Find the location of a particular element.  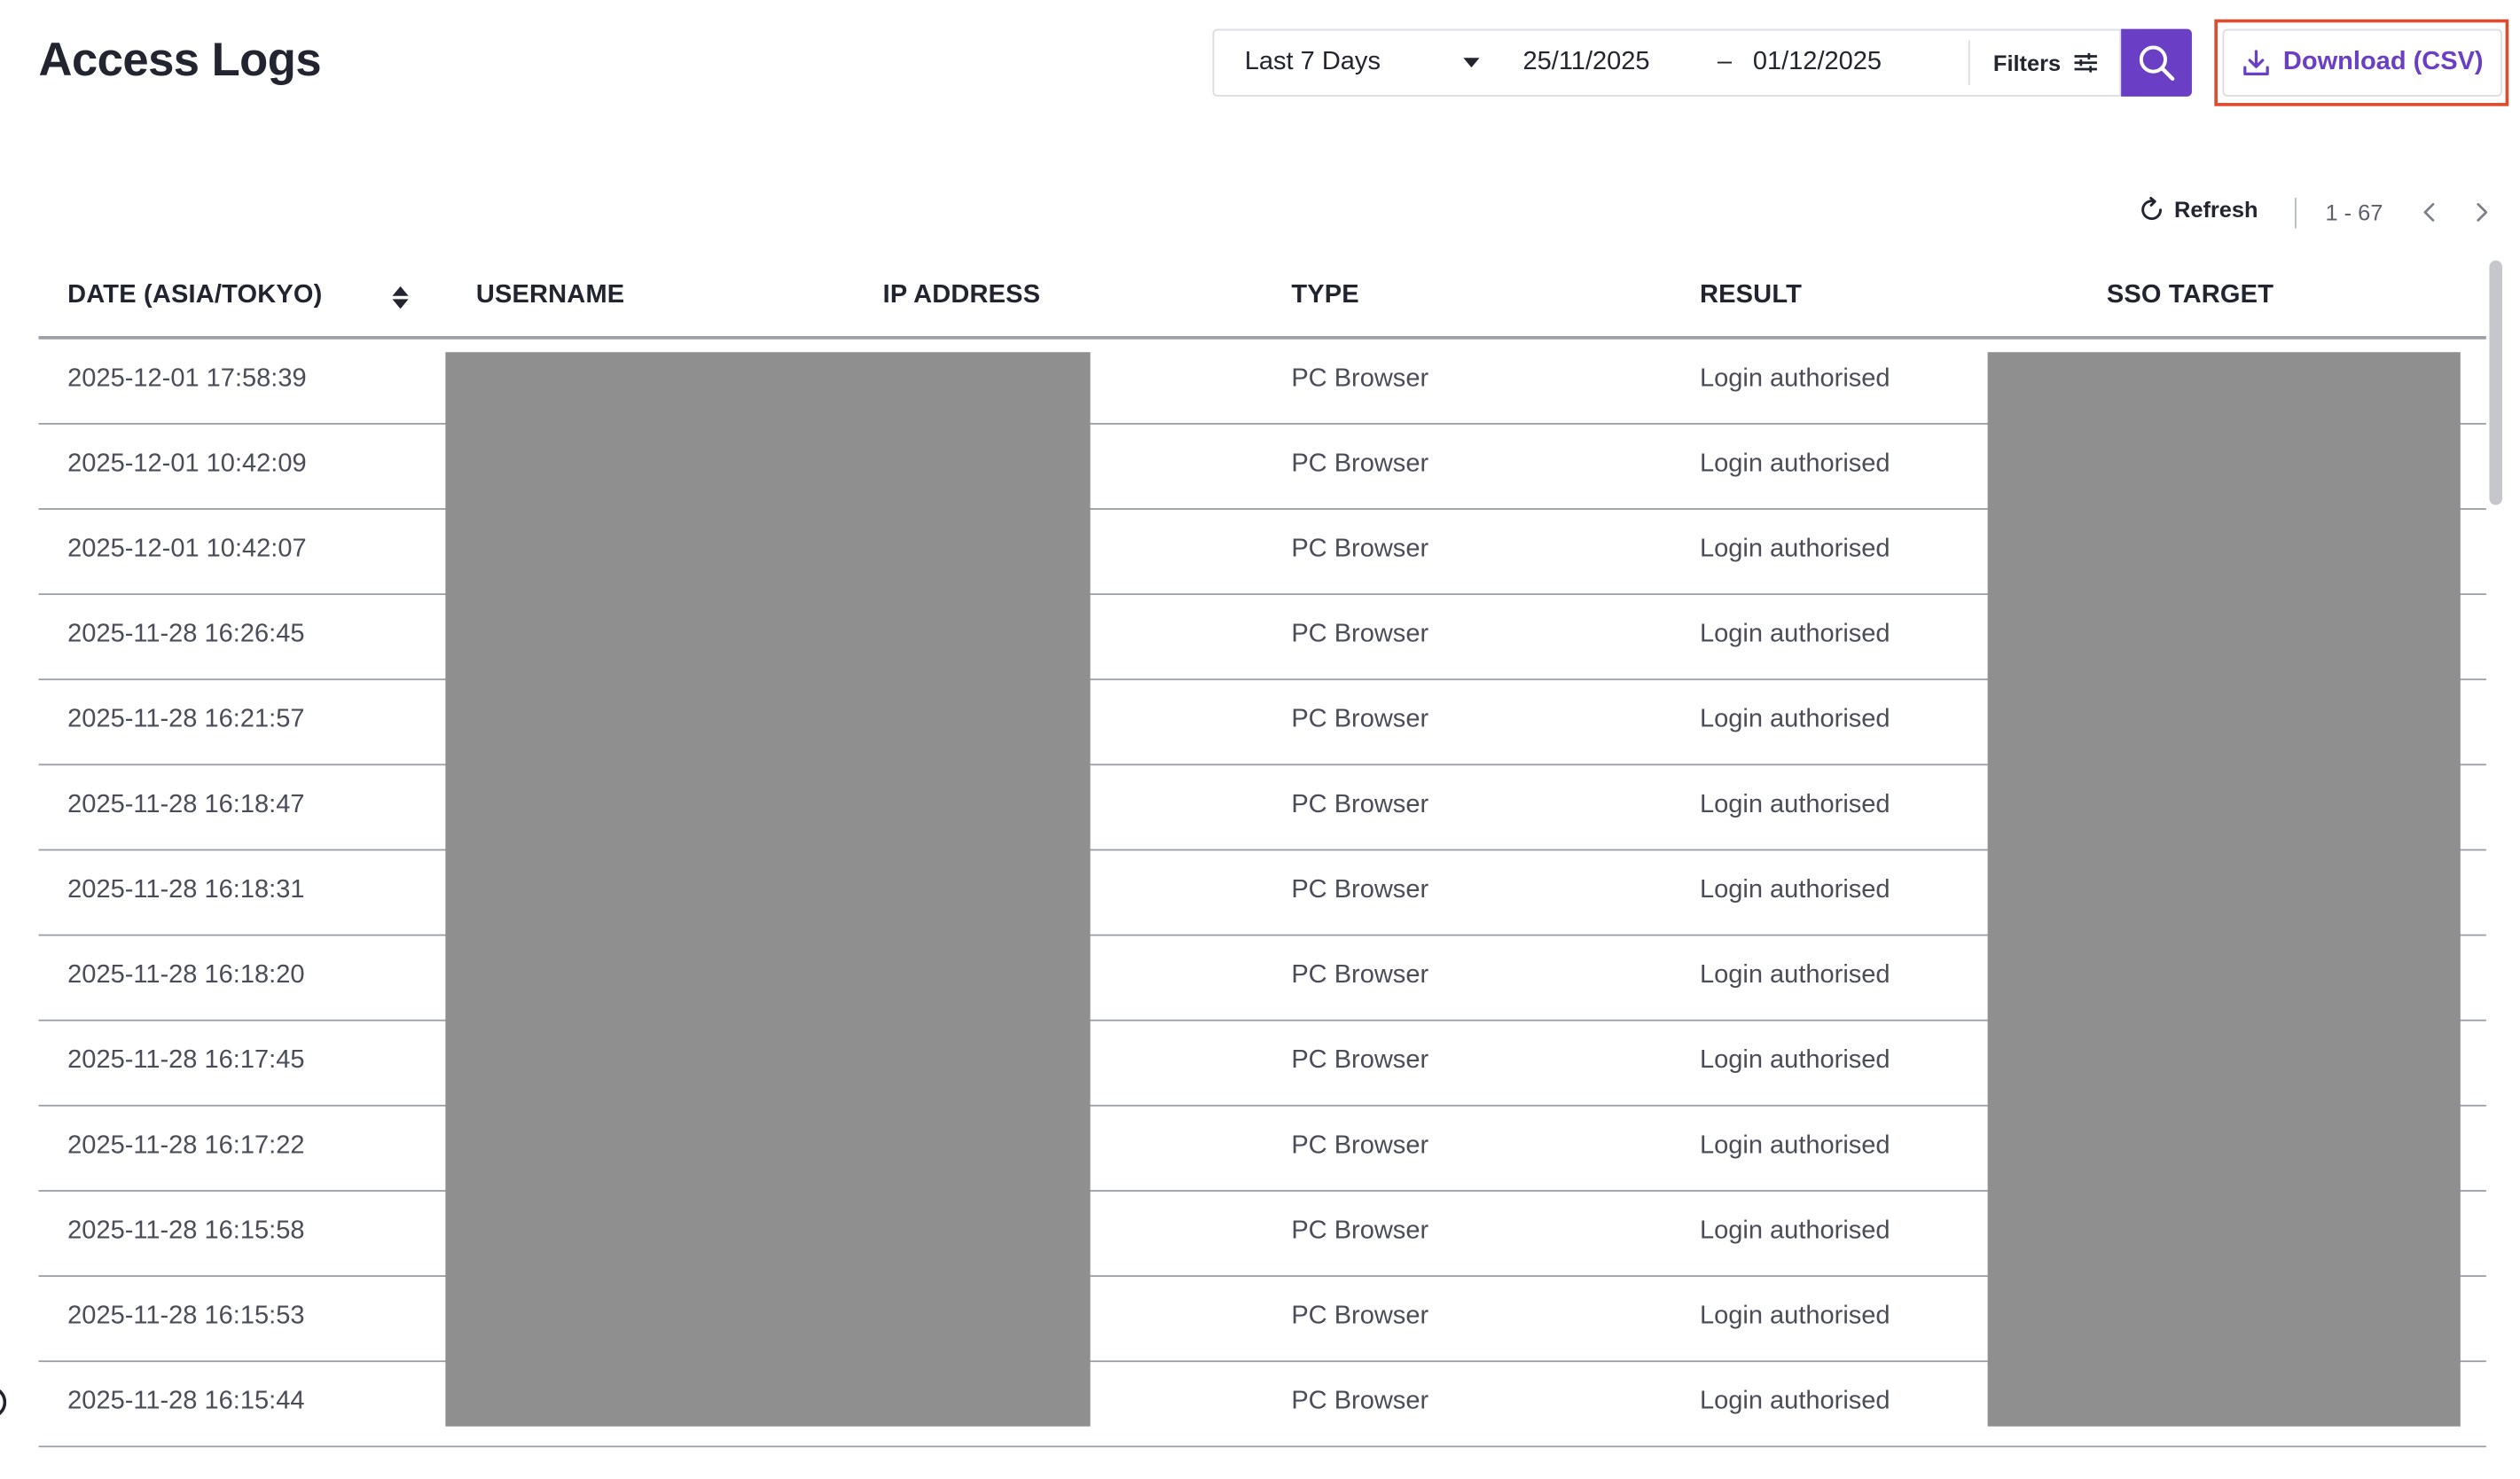

column-header-sso-target: SSO TARGET is located at coordinates (2190, 295).